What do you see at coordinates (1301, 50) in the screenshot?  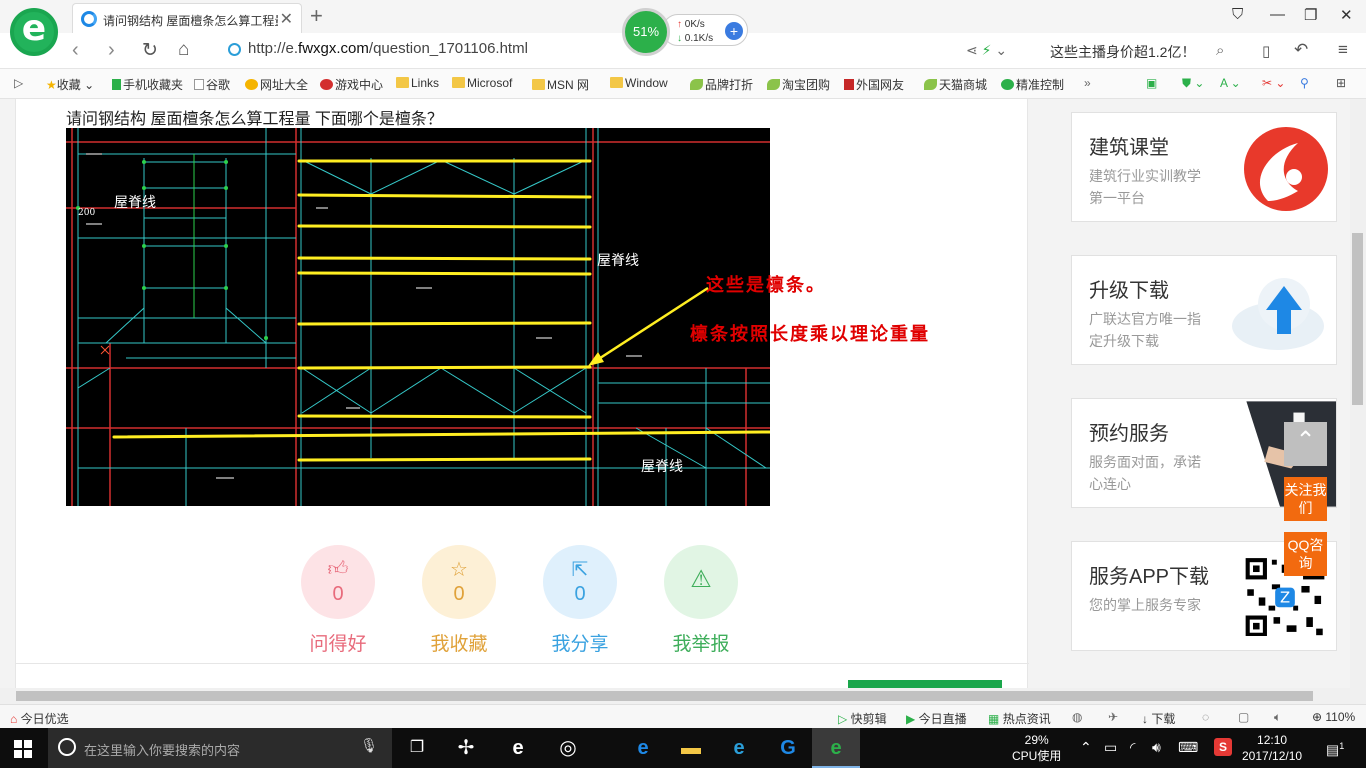 I see `undo-icon: ↶` at bounding box center [1301, 50].